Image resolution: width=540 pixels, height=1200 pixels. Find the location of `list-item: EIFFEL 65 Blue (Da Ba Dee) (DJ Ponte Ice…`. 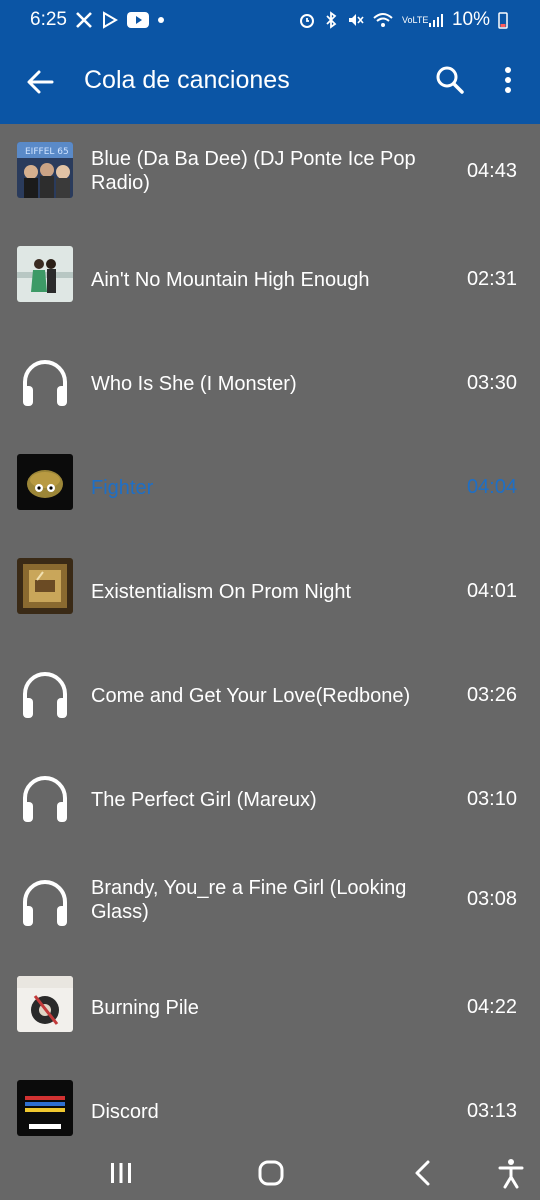

list-item: EIFFEL 65 Blue (Da Ba Dee) (DJ Ponte Ice… is located at coordinates (270, 176).